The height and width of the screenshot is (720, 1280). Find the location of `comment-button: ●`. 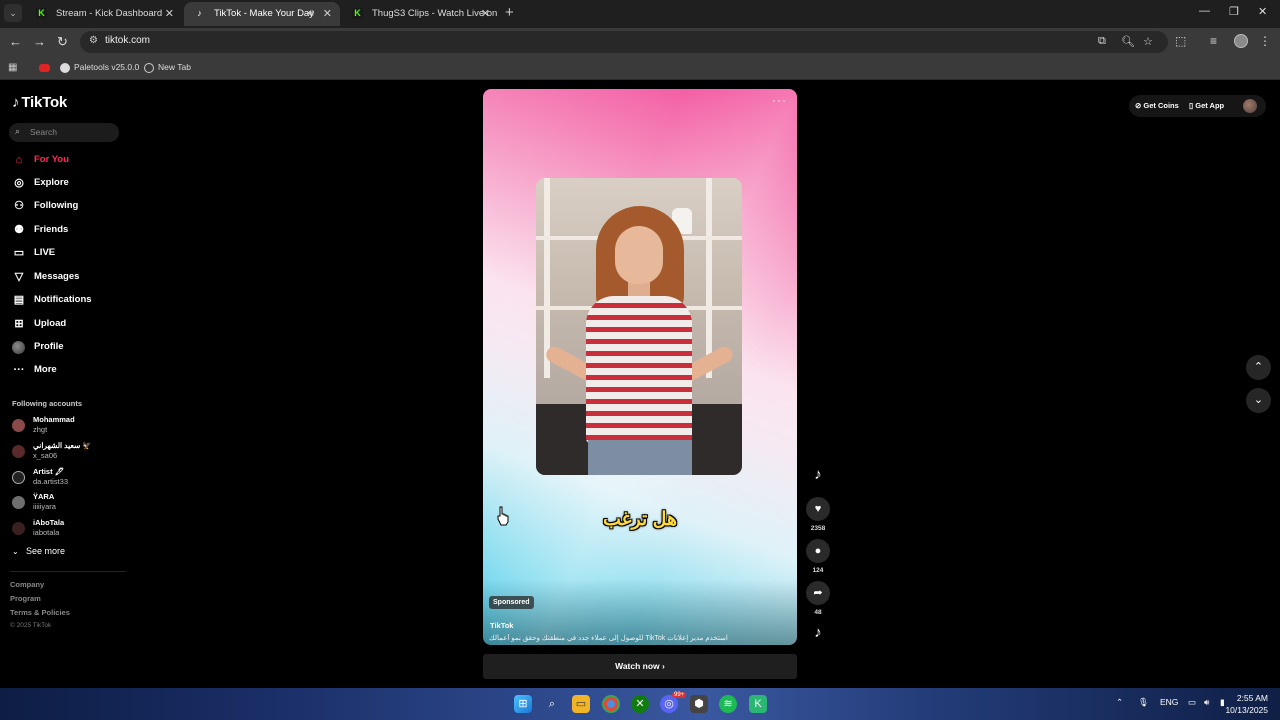

comment-button: ● is located at coordinates (818, 551).